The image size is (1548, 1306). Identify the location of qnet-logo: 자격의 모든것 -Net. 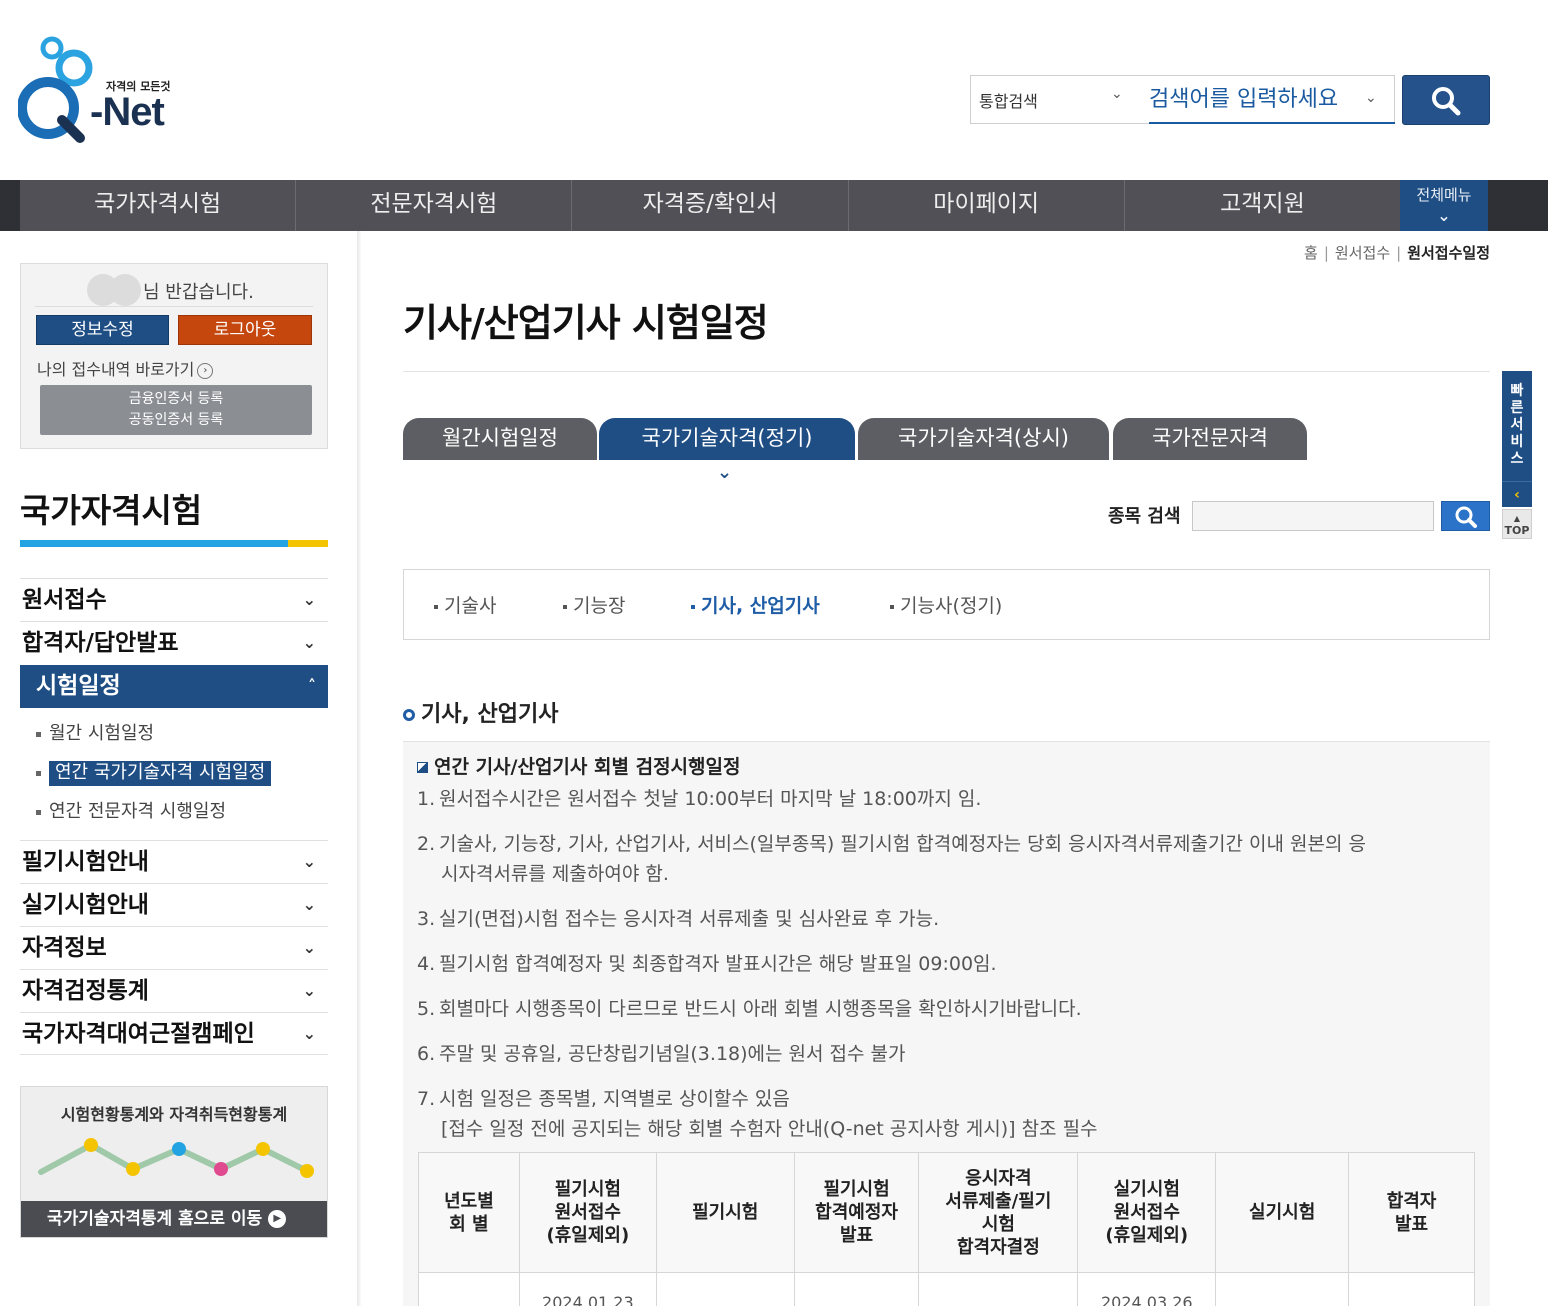
(102, 90).